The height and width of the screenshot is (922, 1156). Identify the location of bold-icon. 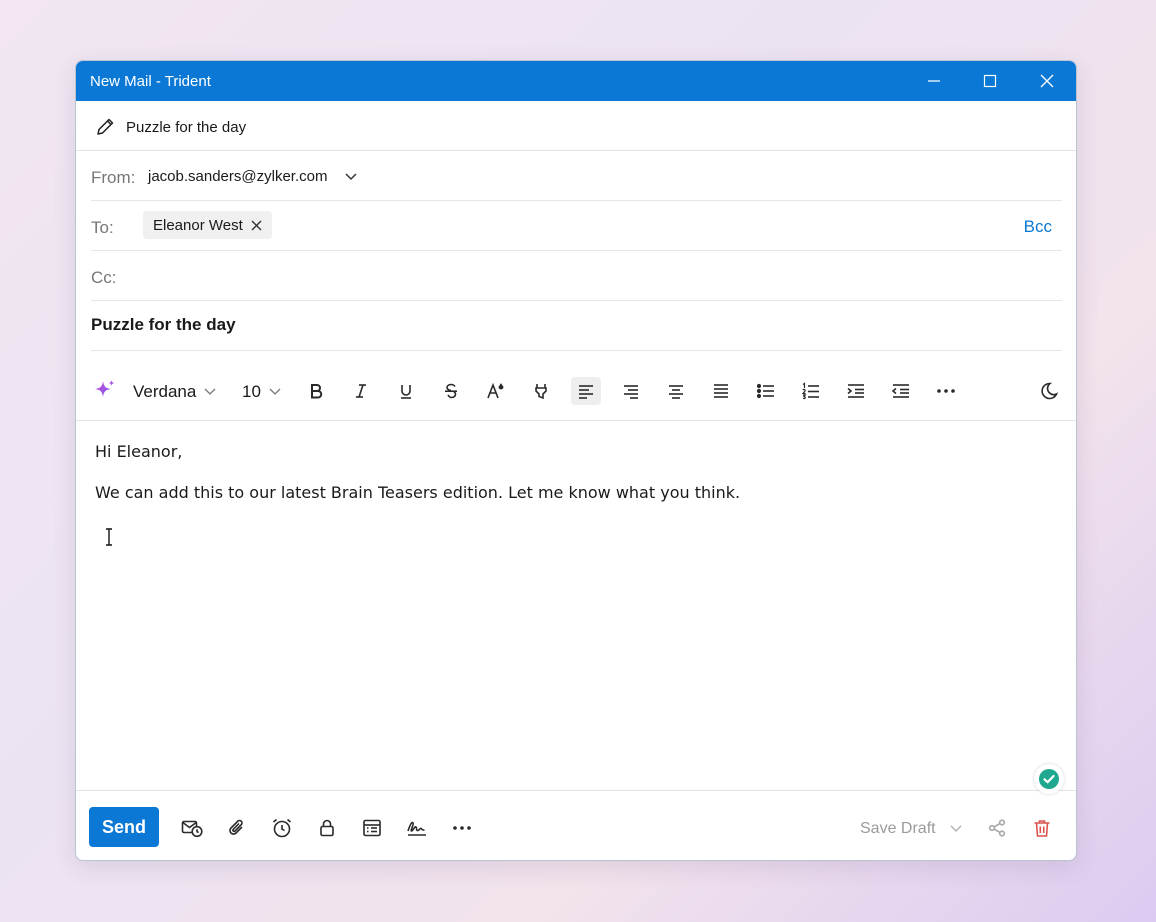
(317, 391).